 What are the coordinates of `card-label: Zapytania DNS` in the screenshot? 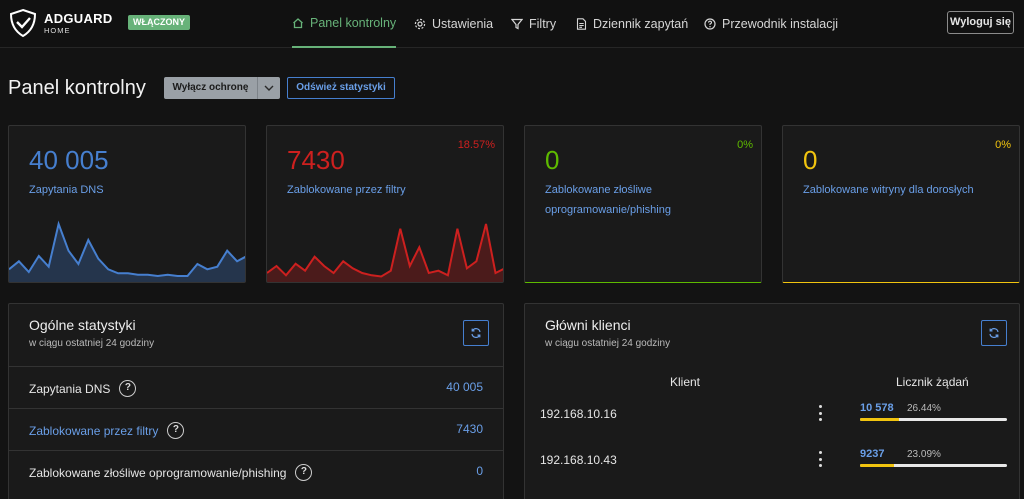 It's located at (66, 190).